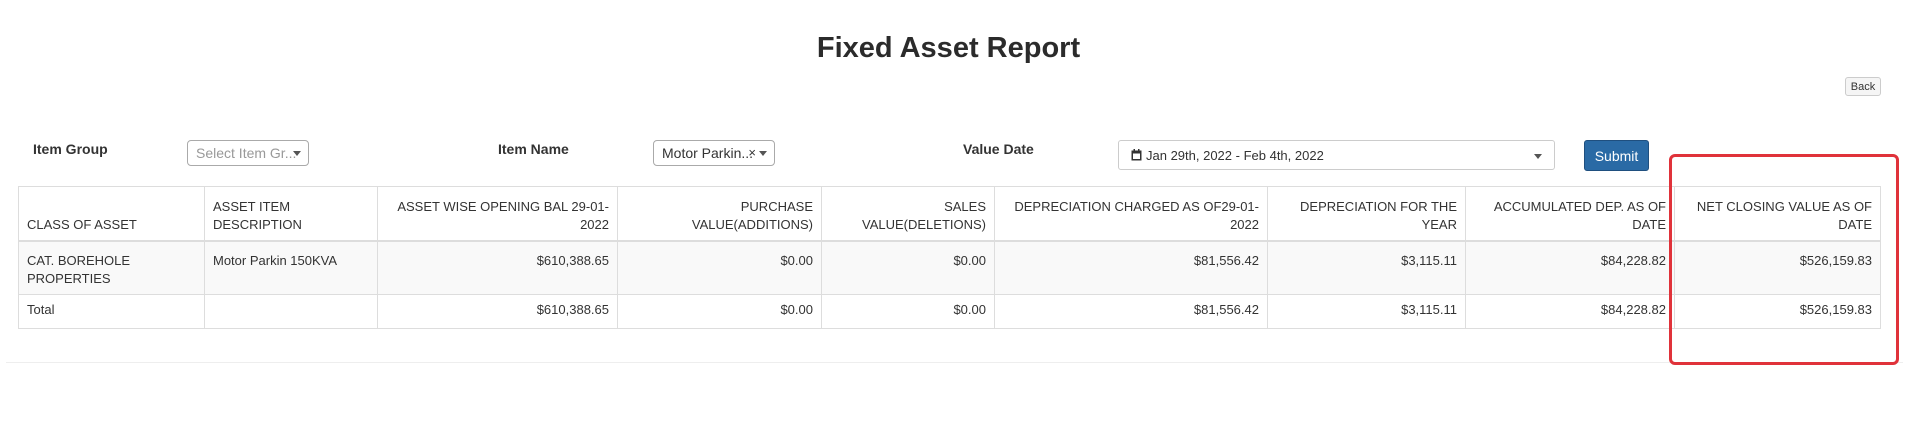  What do you see at coordinates (908, 214) in the screenshot?
I see `col-header-sales-value: SALES VALUE(DELETIONS)` at bounding box center [908, 214].